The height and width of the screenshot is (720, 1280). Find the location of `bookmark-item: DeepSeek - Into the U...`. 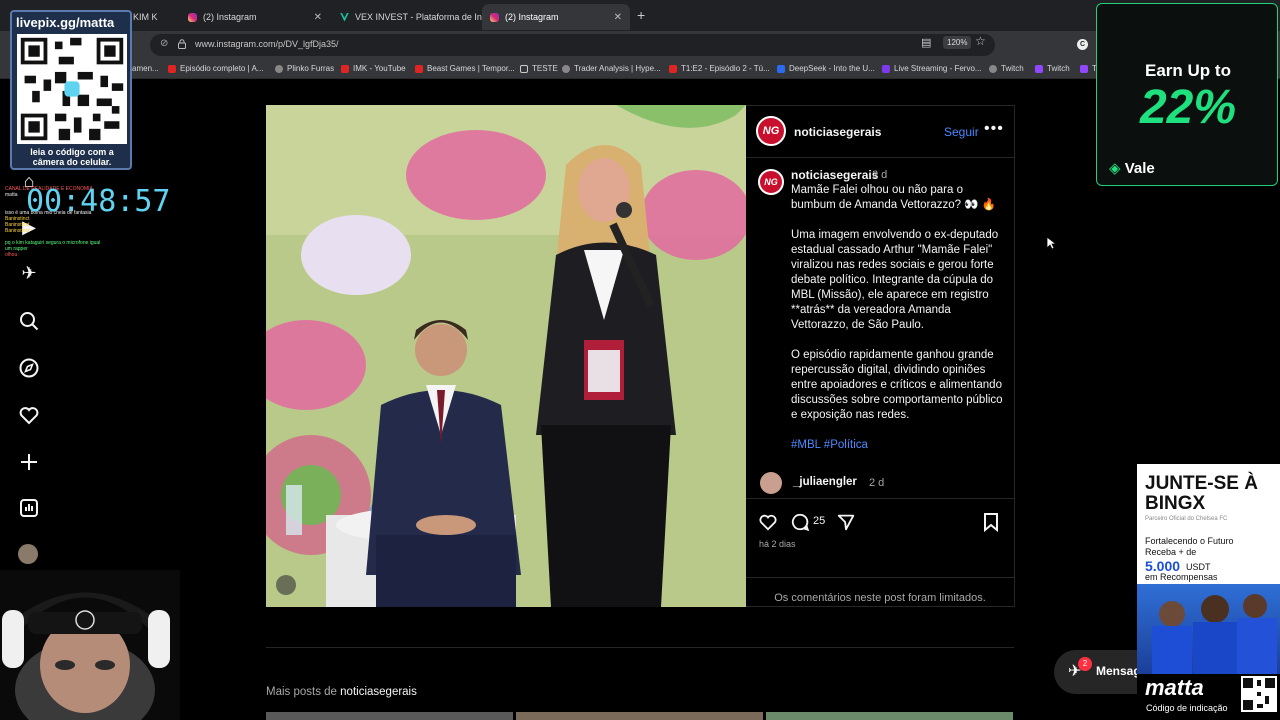

bookmark-item: DeepSeek - Into the U... is located at coordinates (826, 68).